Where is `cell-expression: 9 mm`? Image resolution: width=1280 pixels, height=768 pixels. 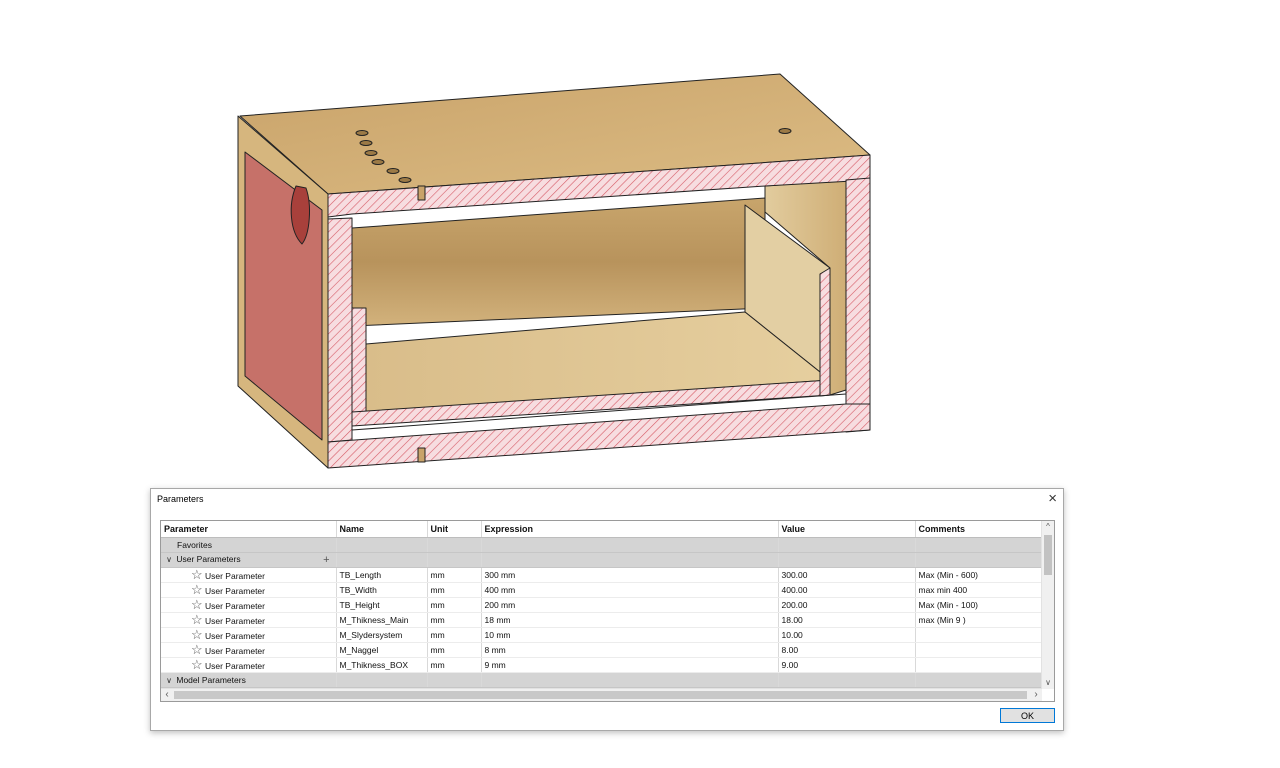 cell-expression: 9 mm is located at coordinates (630, 665).